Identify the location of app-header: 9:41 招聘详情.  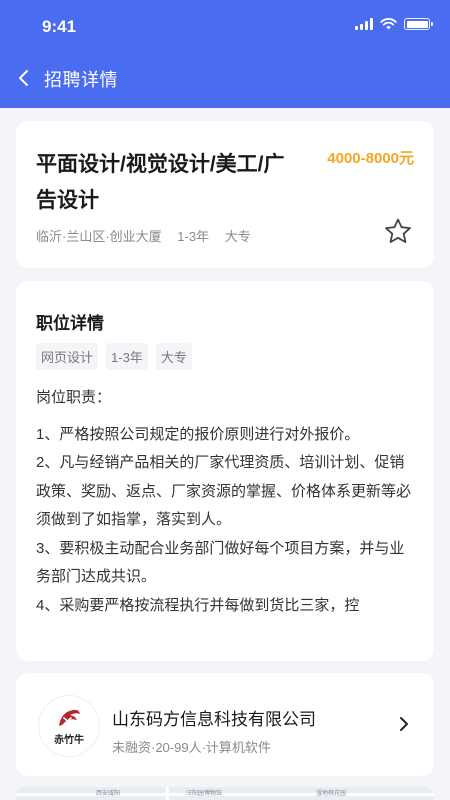
(225, 54).